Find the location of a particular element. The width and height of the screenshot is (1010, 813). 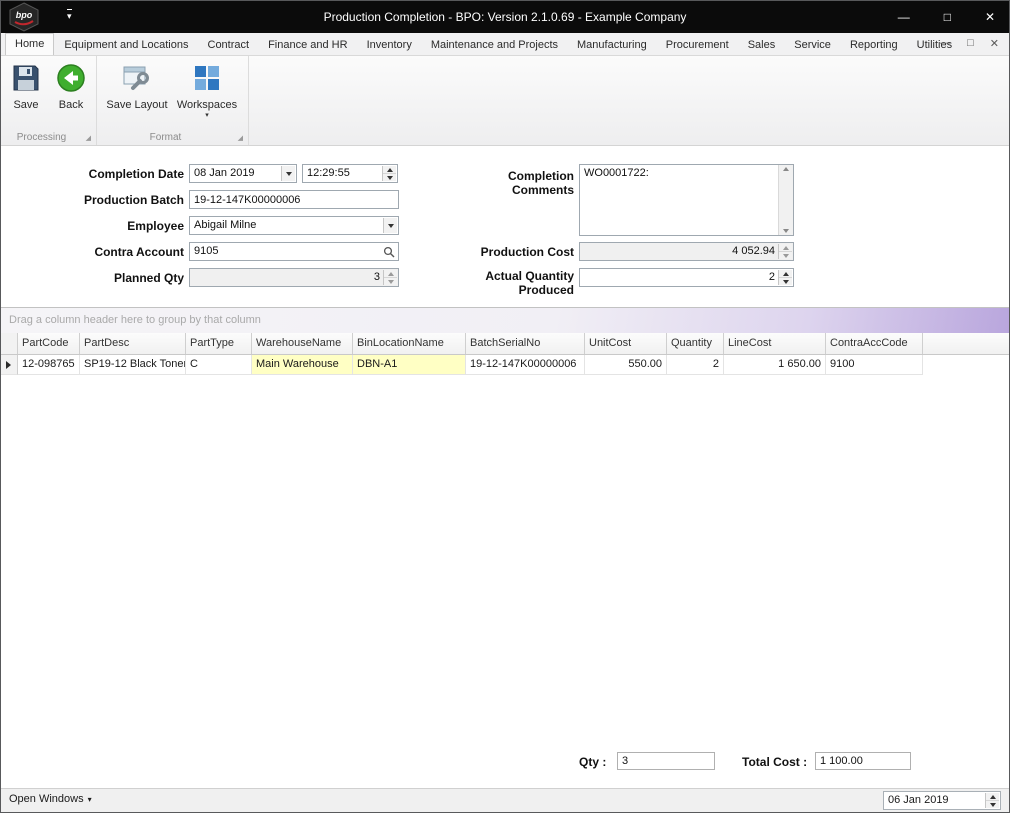

actual-quantity-spinner is located at coordinates (785, 277).